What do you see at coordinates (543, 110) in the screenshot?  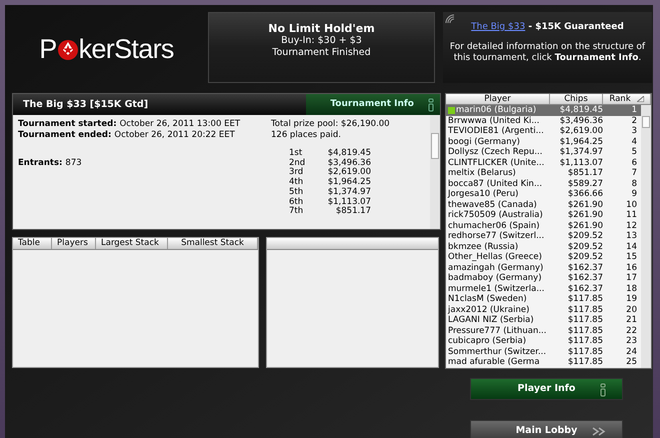 I see `player-row: marin06 (Bulgaria) $4,819.45 1` at bounding box center [543, 110].